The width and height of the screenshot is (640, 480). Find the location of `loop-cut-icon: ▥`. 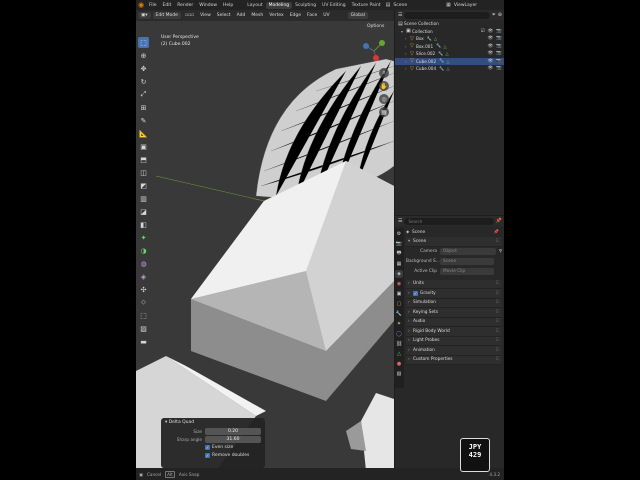

loop-cut-icon: ▥ is located at coordinates (143, 198).